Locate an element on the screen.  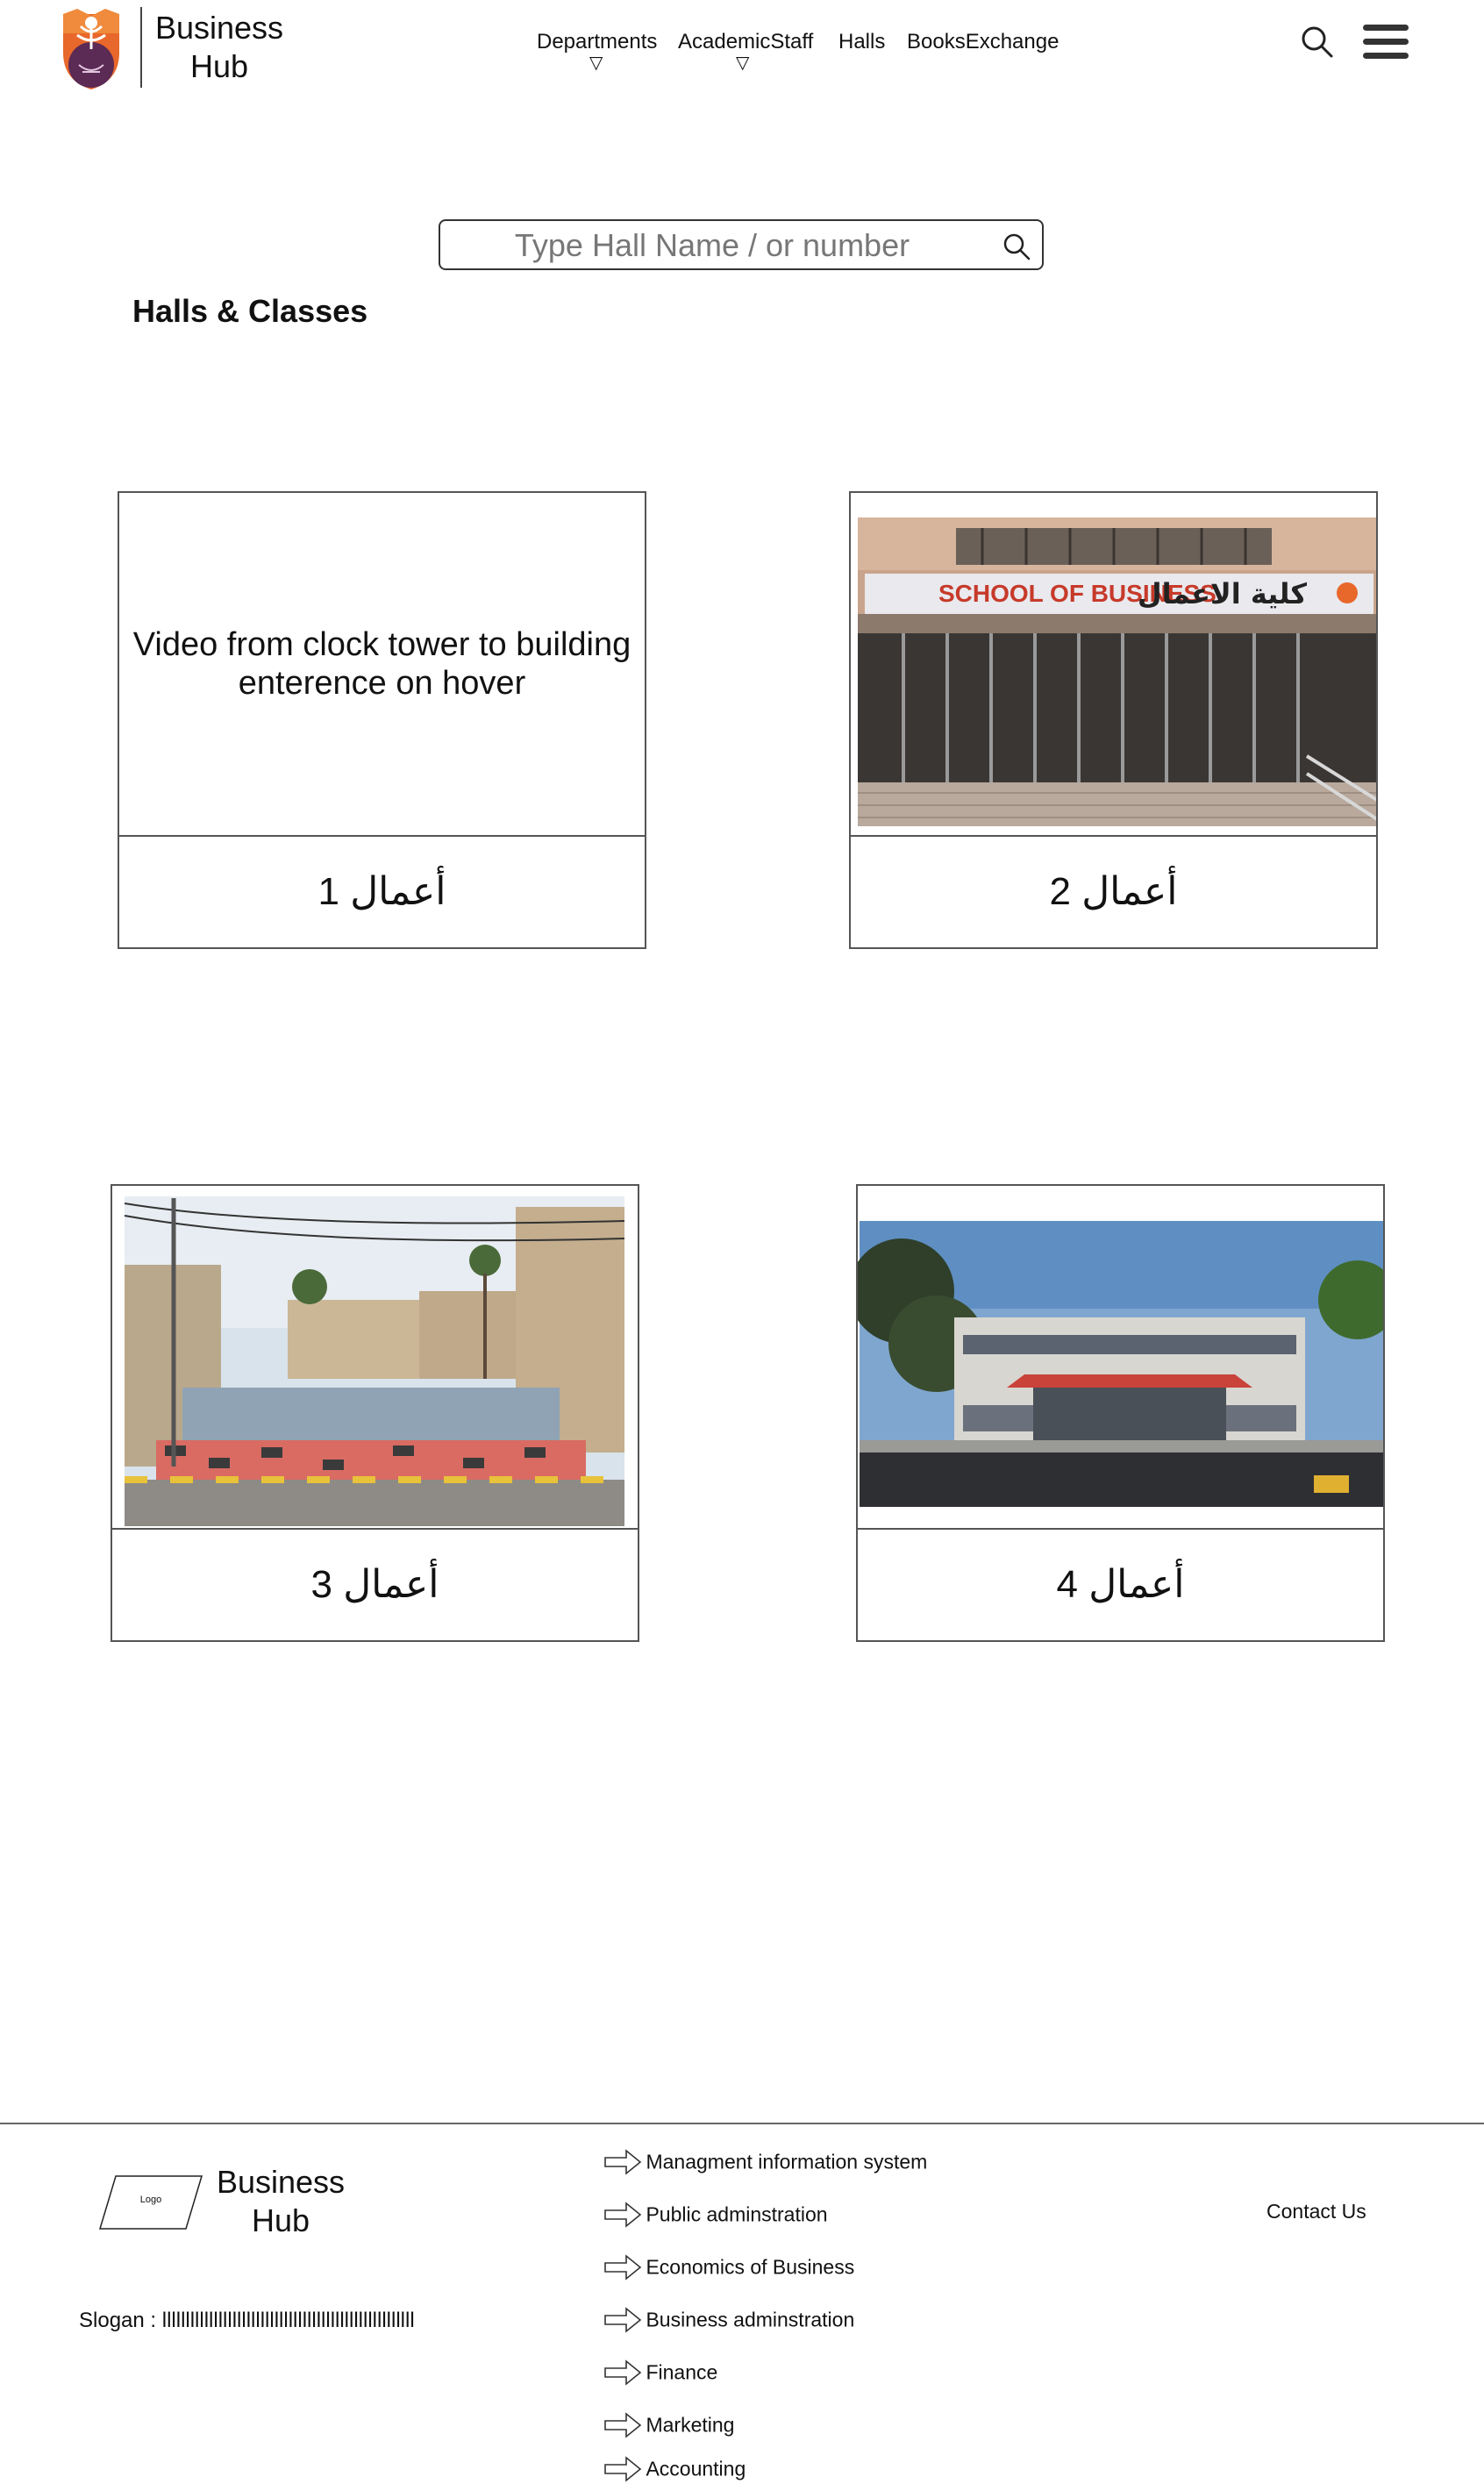
brand-line-2: Hub is located at coordinates (219, 66).